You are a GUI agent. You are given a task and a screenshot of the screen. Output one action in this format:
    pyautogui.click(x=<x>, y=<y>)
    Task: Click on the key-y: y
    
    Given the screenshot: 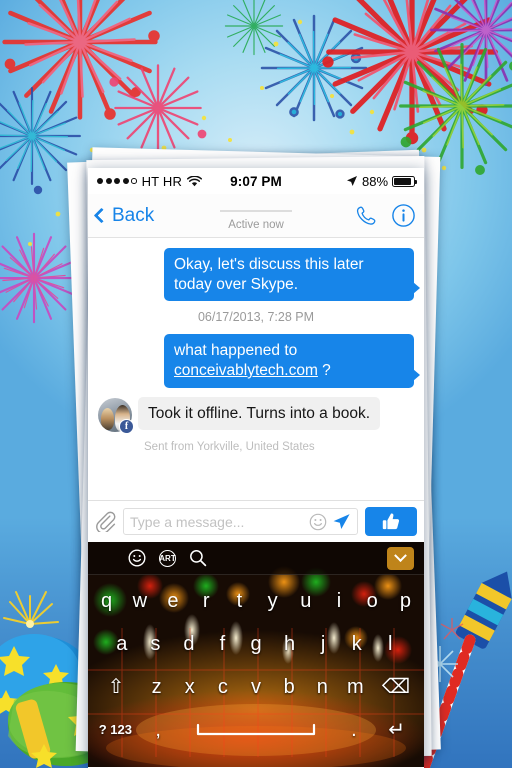 What is the action you would take?
    pyautogui.click(x=272, y=600)
    